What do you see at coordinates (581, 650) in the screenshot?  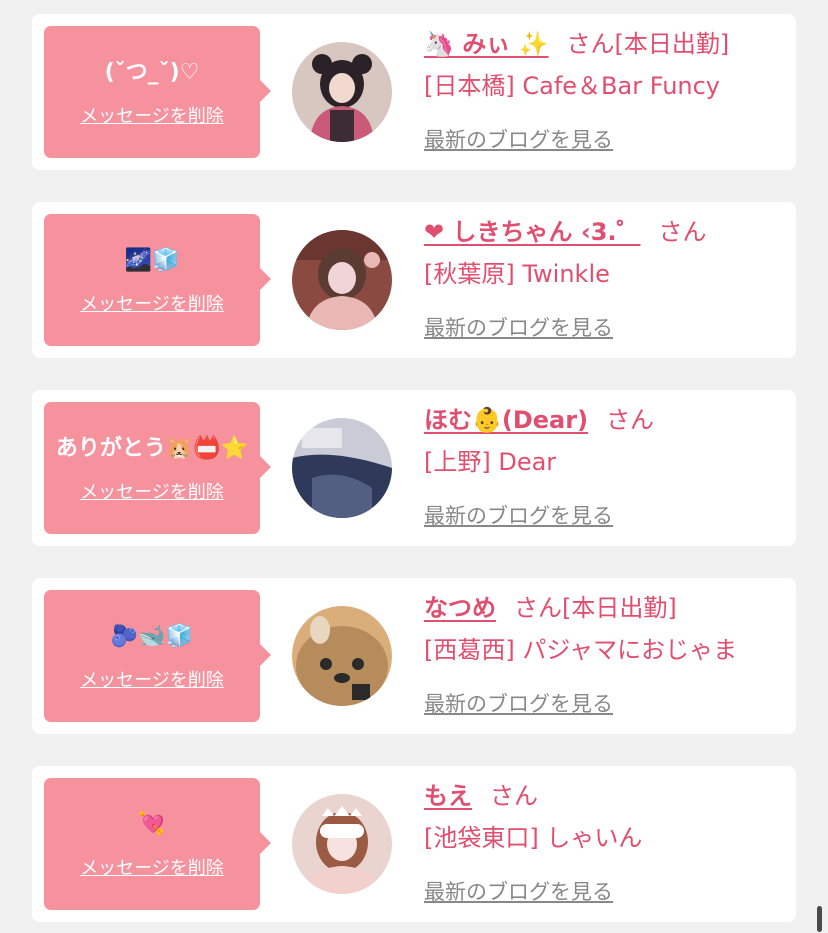 I see `shop-name: [西葛西] パジャマにおじゃま` at bounding box center [581, 650].